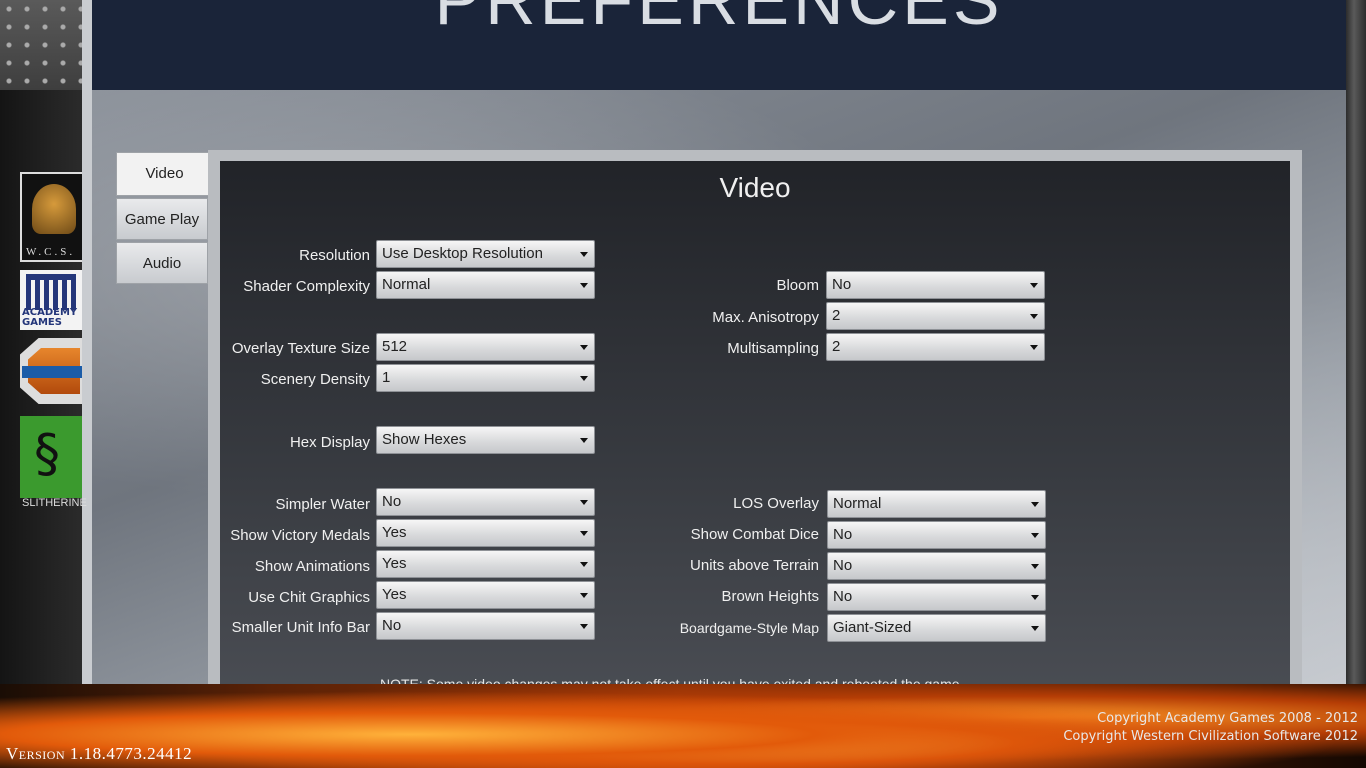 This screenshot has height=768, width=1366. I want to click on header-bar: PREFERENCES, so click(719, 45).